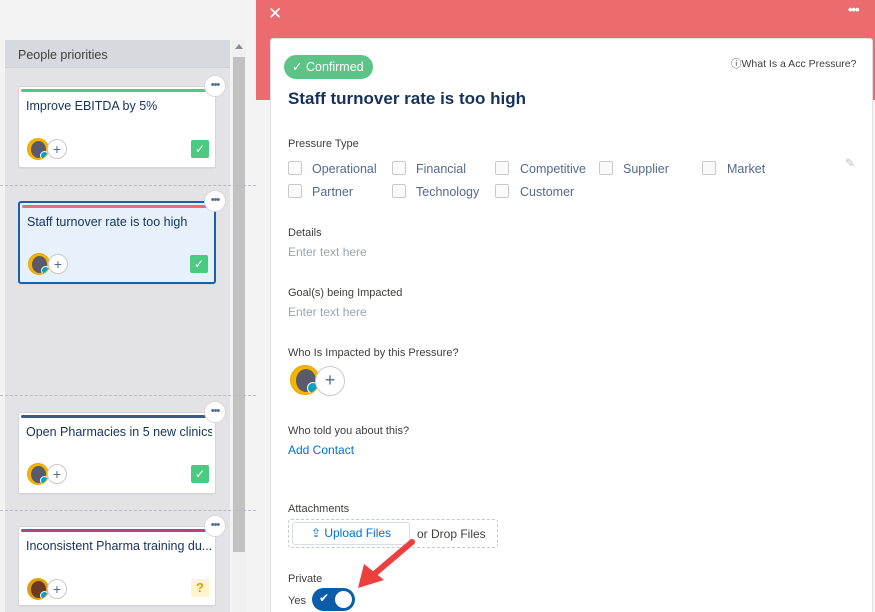 Image resolution: width=875 pixels, height=612 pixels. What do you see at coordinates (275, 14) in the screenshot?
I see `close-icon: ✕` at bounding box center [275, 14].